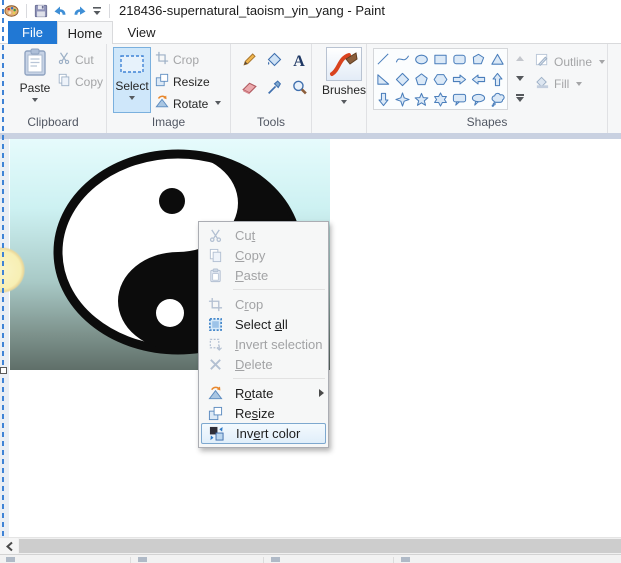 The image size is (621, 563). What do you see at coordinates (75, 59) in the screenshot?
I see `cut-button: Cut` at bounding box center [75, 59].